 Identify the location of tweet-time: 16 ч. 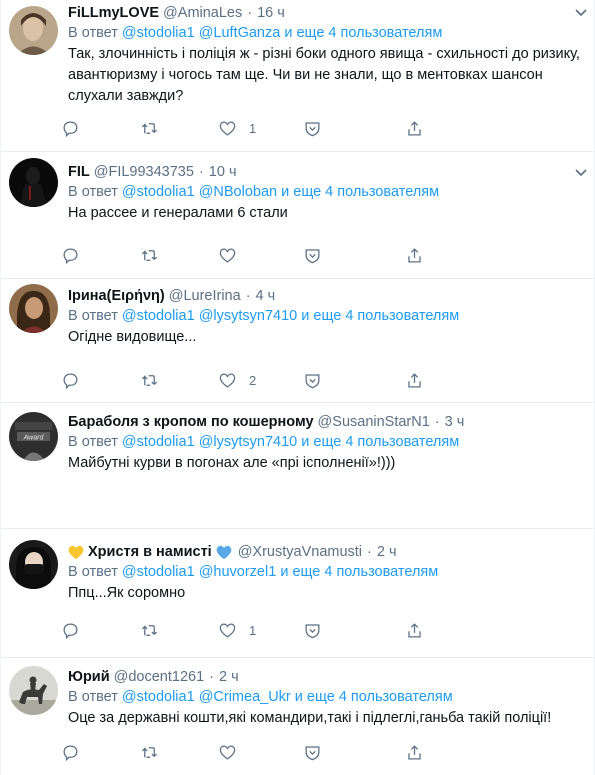
(271, 13).